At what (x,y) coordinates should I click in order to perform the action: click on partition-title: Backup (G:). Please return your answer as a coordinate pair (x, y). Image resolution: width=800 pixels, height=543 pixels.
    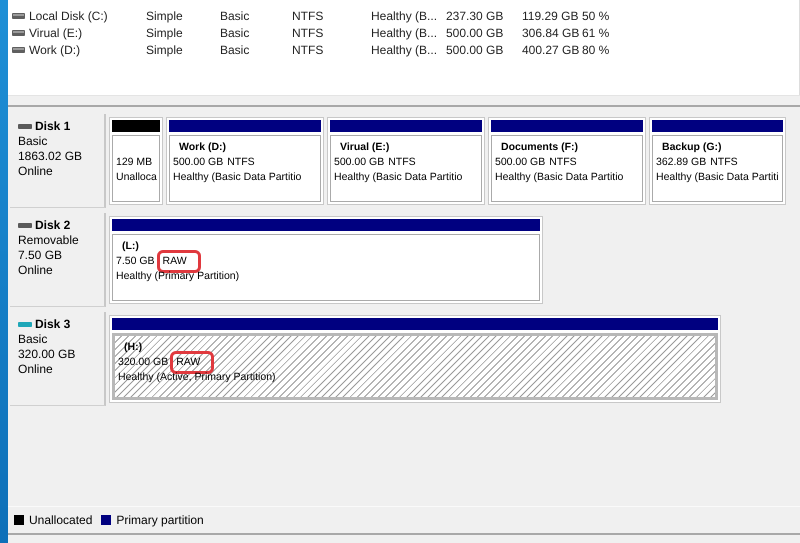
    Looking at the image, I should click on (692, 147).